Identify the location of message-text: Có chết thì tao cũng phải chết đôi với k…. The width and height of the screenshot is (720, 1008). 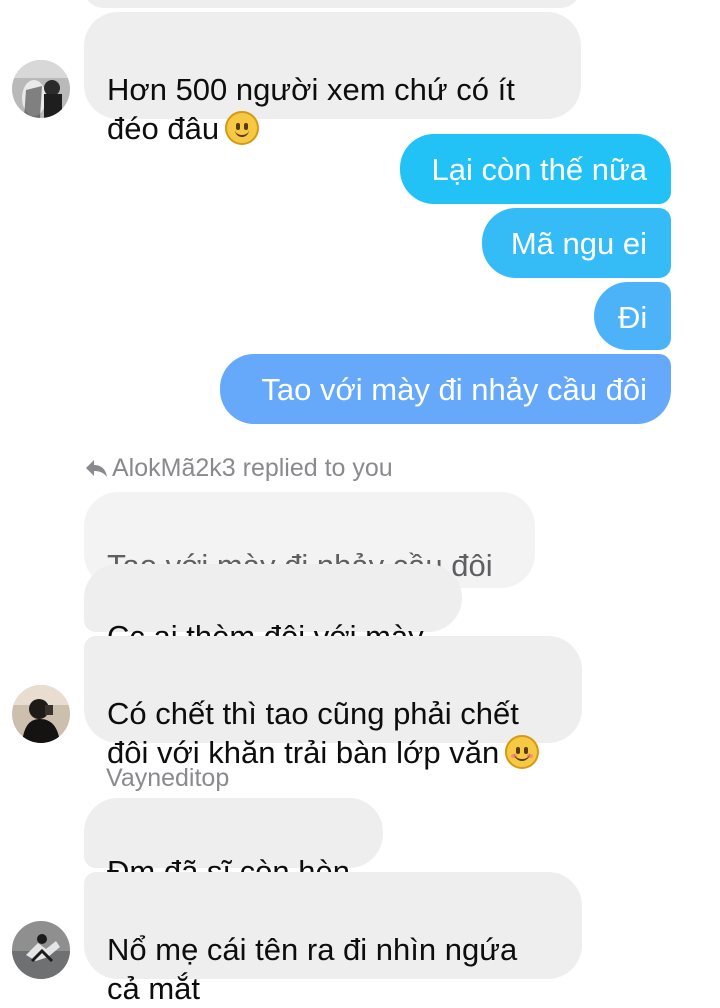
(313, 733).